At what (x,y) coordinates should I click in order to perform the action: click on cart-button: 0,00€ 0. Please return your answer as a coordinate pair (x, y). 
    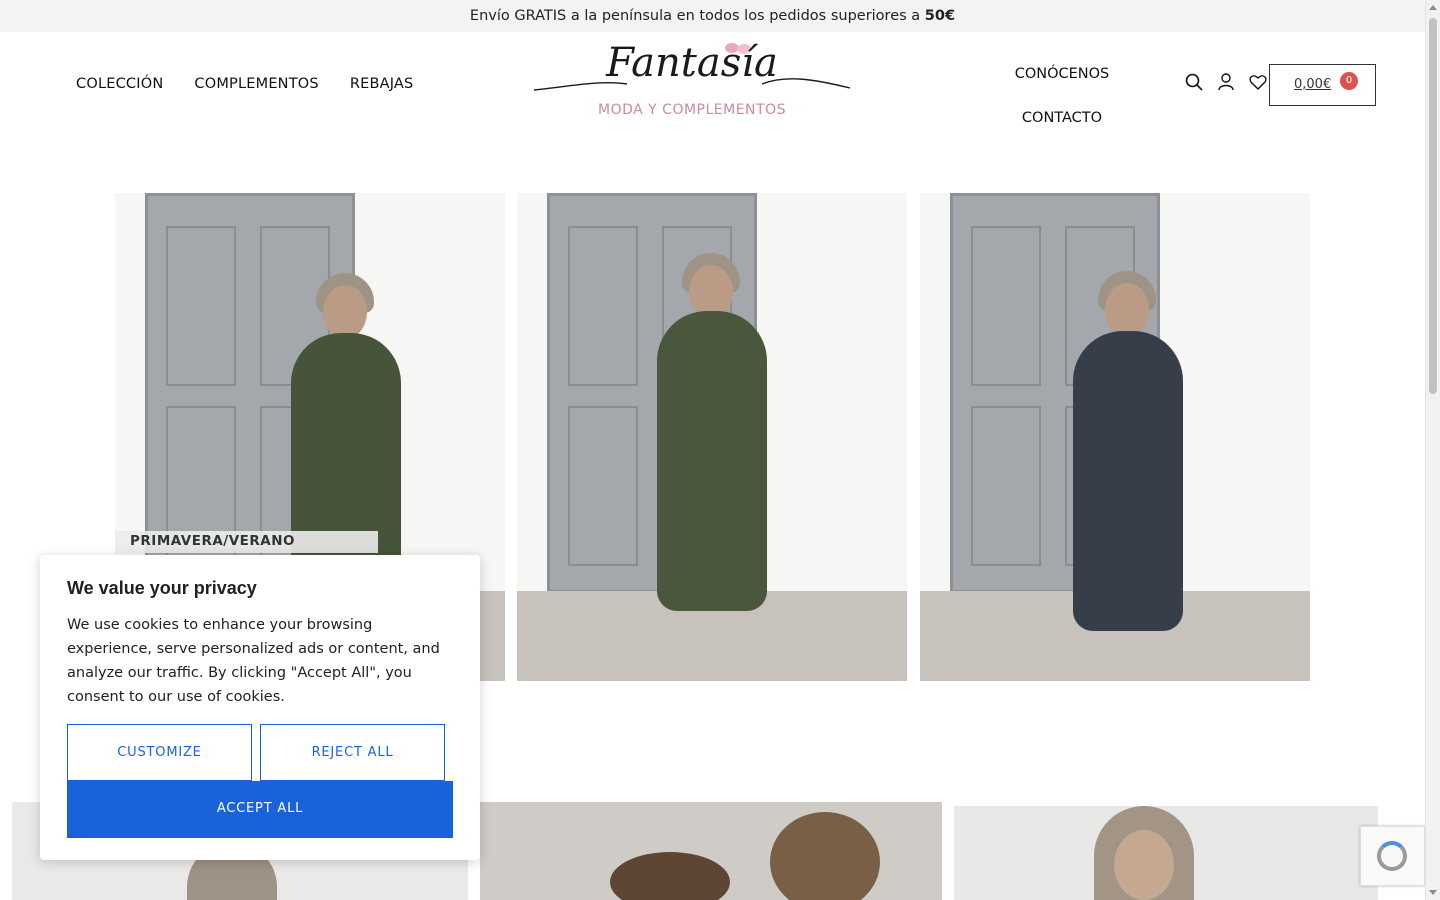
    Looking at the image, I should click on (1322, 85).